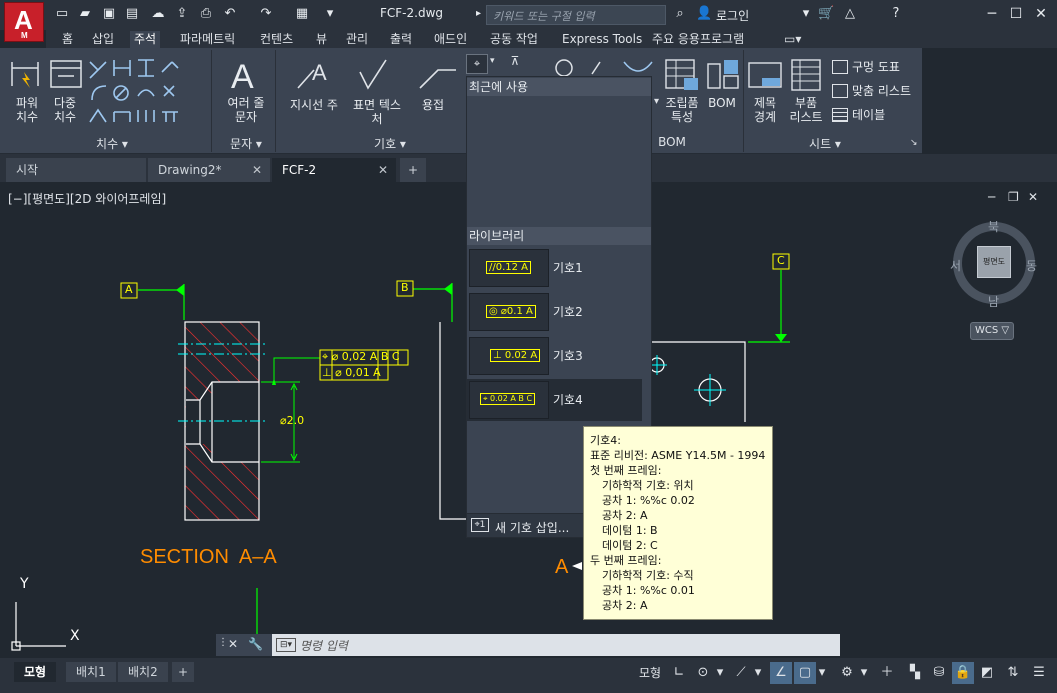  I want to click on parts-list-icon, so click(806, 75).